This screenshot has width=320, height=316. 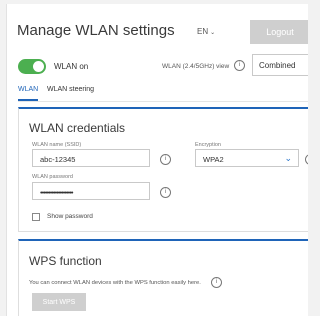 I want to click on show-password-checkbox, so click(x=36, y=217).